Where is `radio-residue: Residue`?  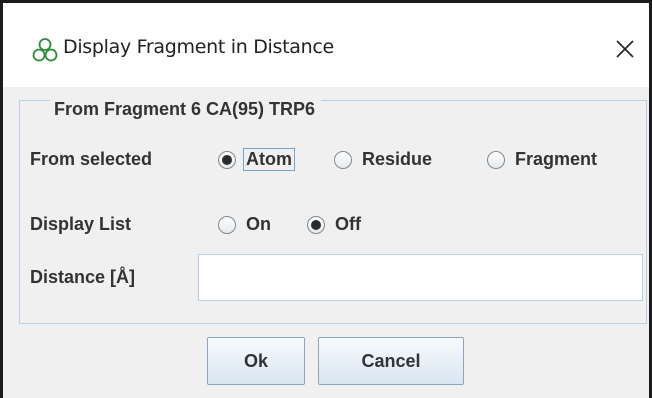
radio-residue: Residue is located at coordinates (383, 159).